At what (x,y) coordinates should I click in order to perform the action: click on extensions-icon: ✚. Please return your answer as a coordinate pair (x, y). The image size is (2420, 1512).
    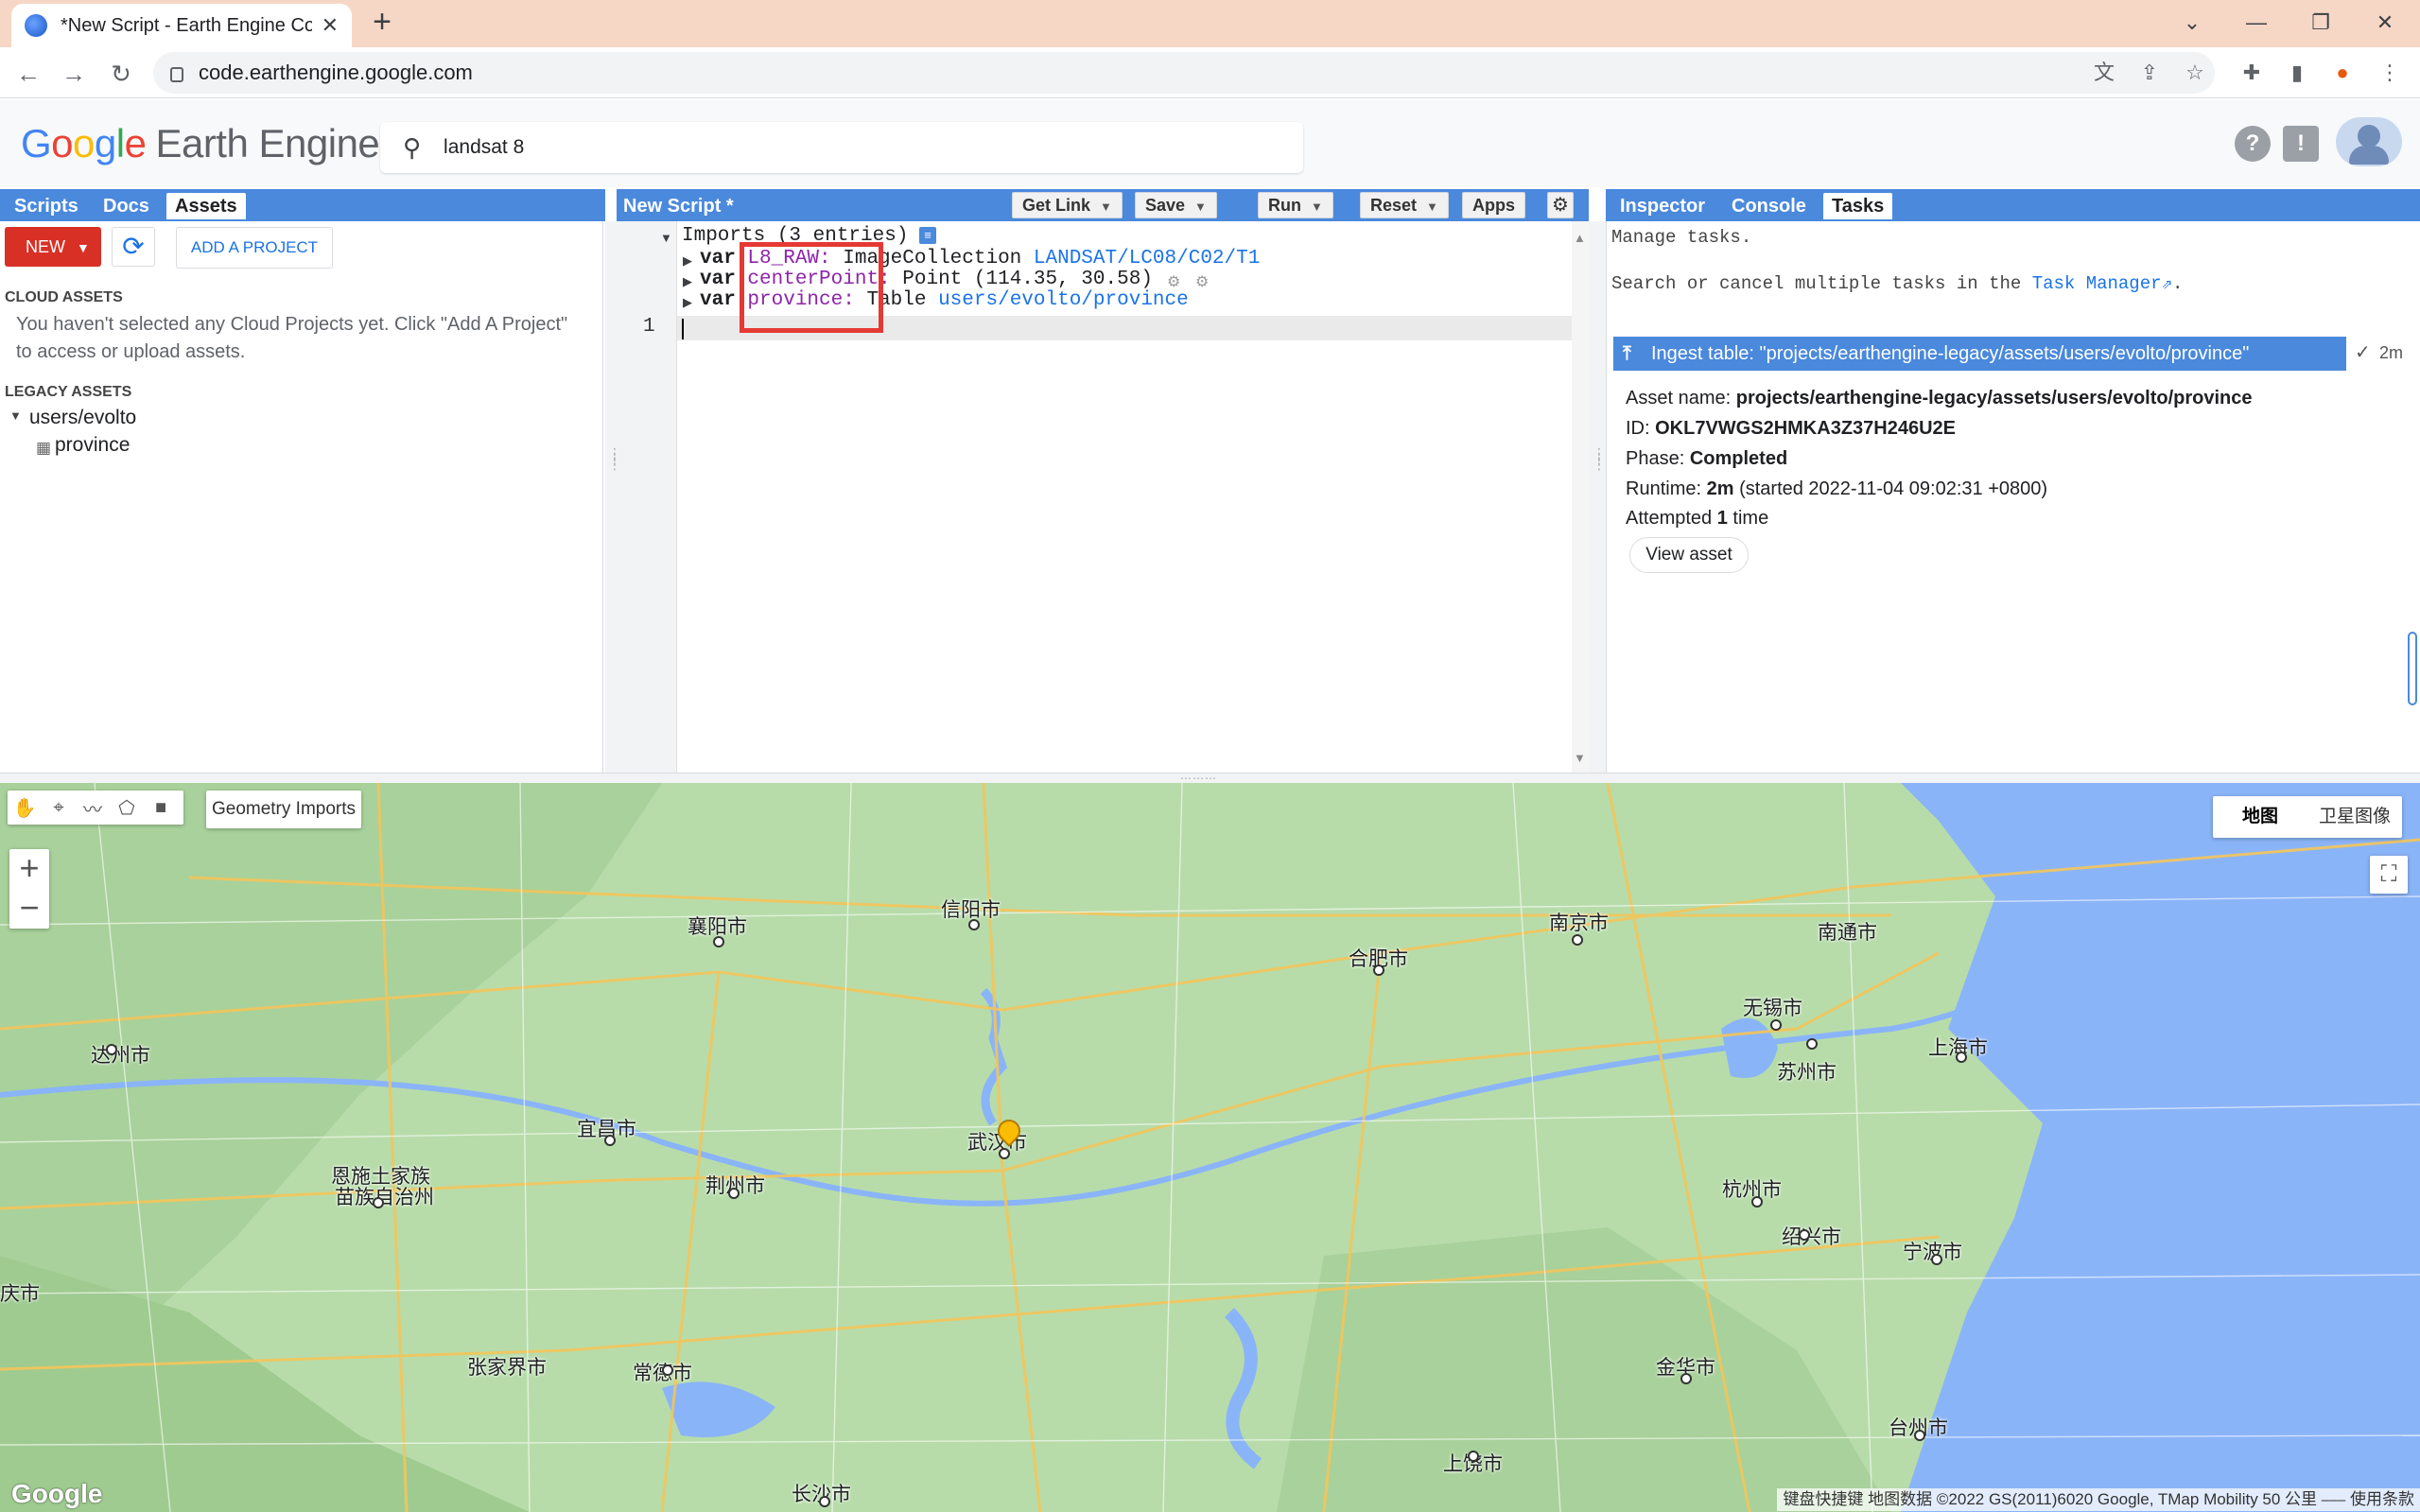
    Looking at the image, I should click on (2252, 73).